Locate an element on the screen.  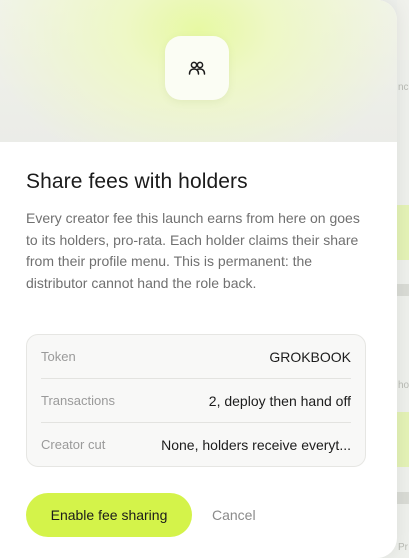
details-label: Creator cut is located at coordinates (73, 444).